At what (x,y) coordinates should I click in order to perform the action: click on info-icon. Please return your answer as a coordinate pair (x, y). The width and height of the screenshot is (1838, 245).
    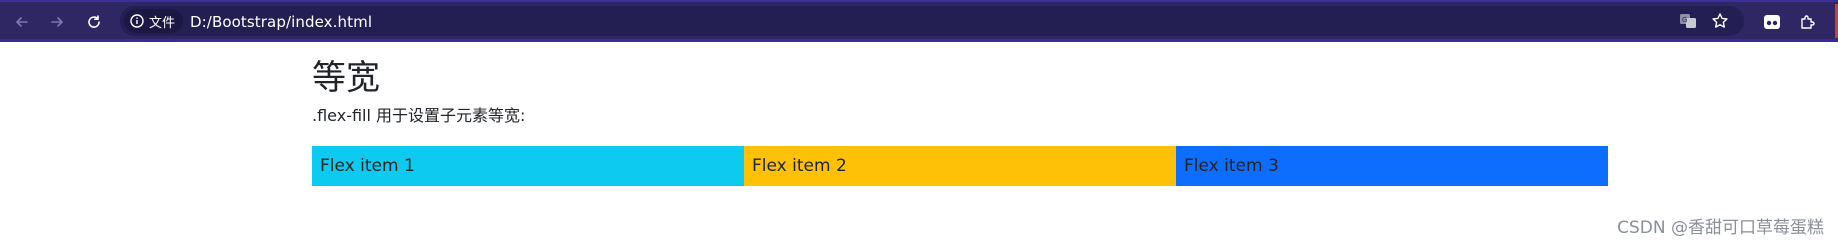
    Looking at the image, I should click on (137, 21).